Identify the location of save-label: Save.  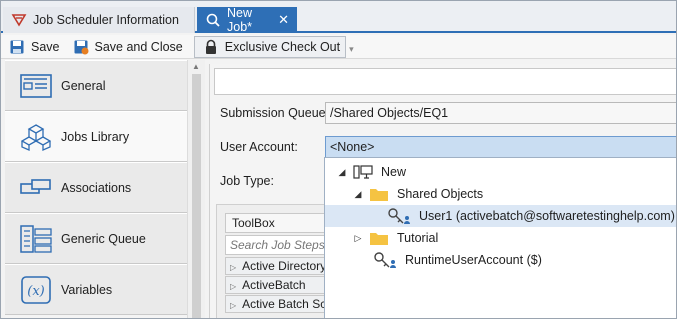
(45, 46).